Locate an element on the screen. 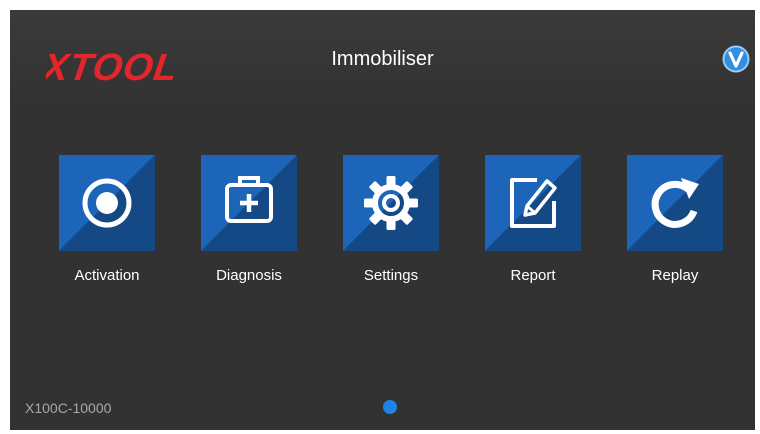 This screenshot has height=434, width=760. page-indicator-dot is located at coordinates (390, 407).